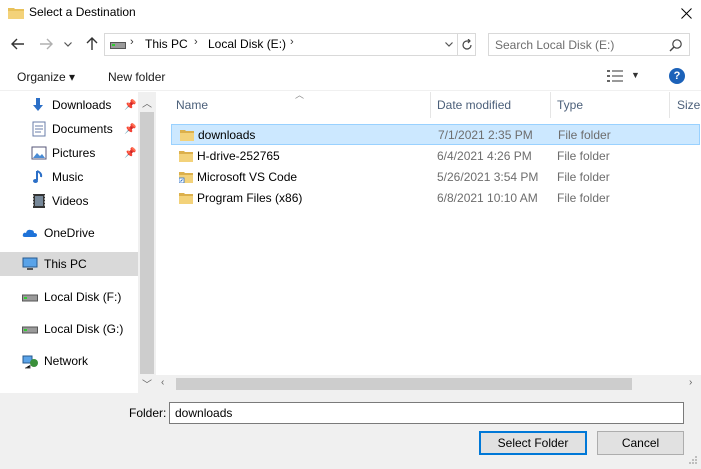  Describe the element at coordinates (186, 177) in the screenshot. I see `folder-shortcut-icon` at that location.